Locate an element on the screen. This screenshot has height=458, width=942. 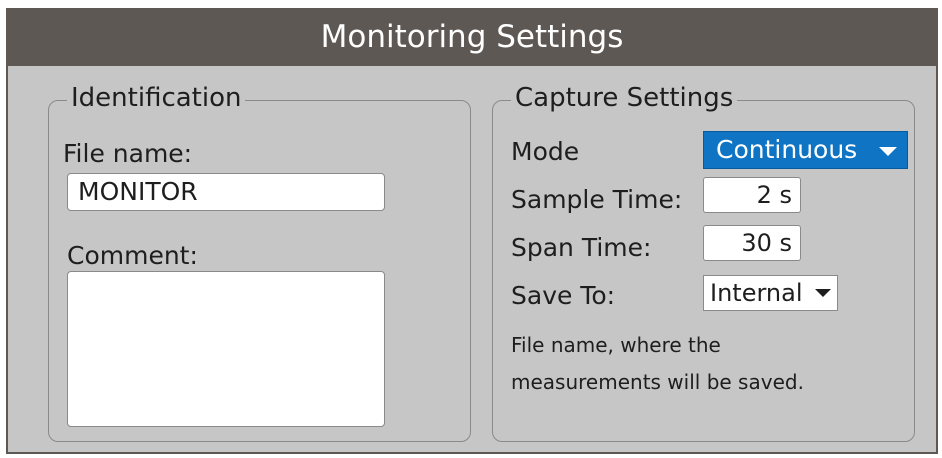
identification-legend: Identification is located at coordinates (156, 98).